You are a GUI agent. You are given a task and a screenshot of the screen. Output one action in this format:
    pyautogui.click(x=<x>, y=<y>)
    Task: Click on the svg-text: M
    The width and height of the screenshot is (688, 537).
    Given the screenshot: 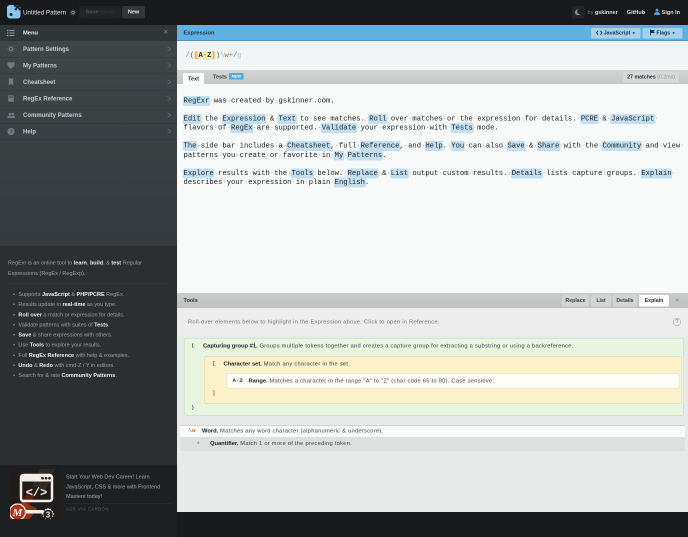 What is the action you would take?
    pyautogui.click(x=18, y=513)
    